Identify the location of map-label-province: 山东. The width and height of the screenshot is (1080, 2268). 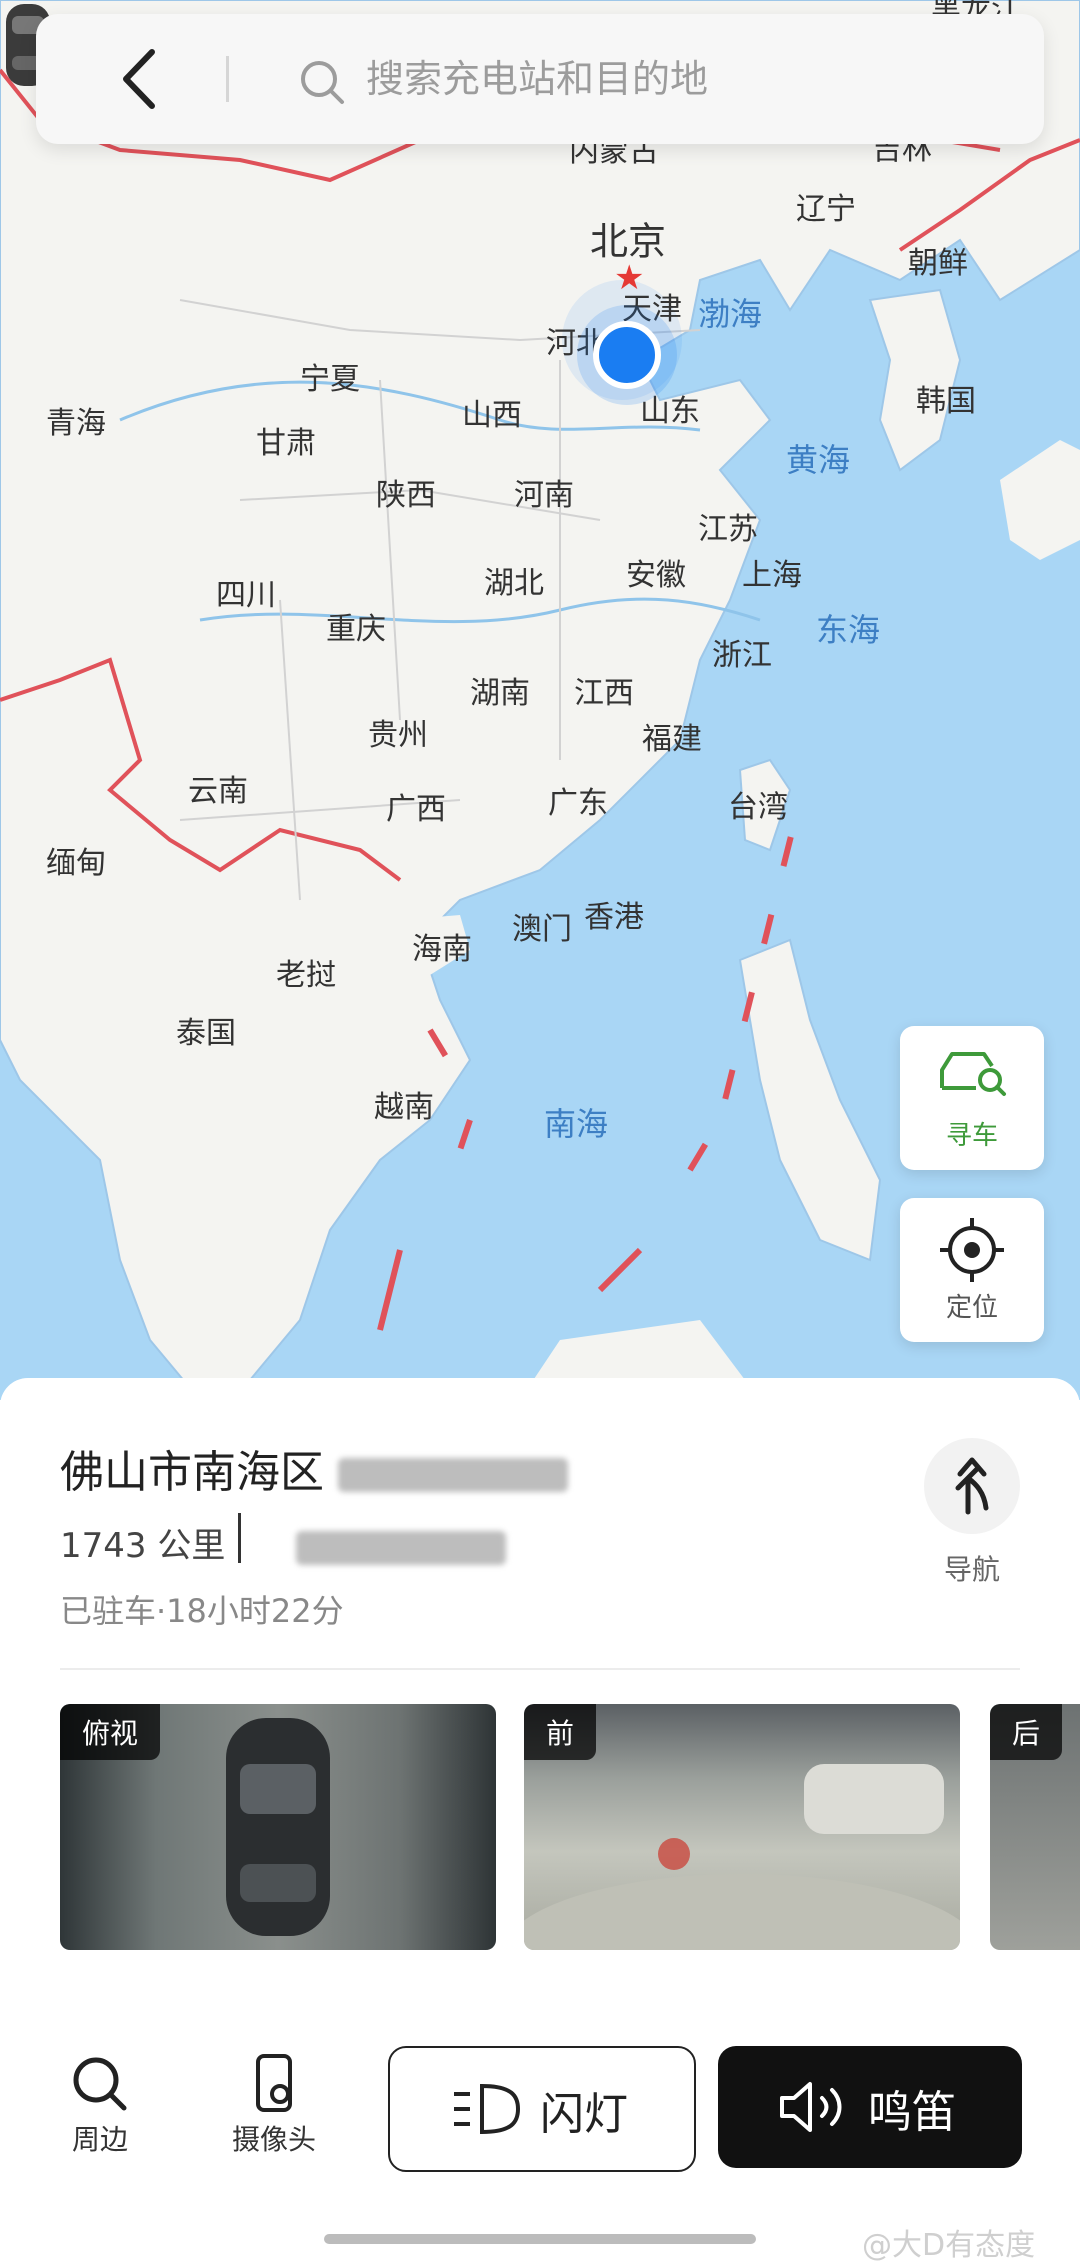
(670, 411).